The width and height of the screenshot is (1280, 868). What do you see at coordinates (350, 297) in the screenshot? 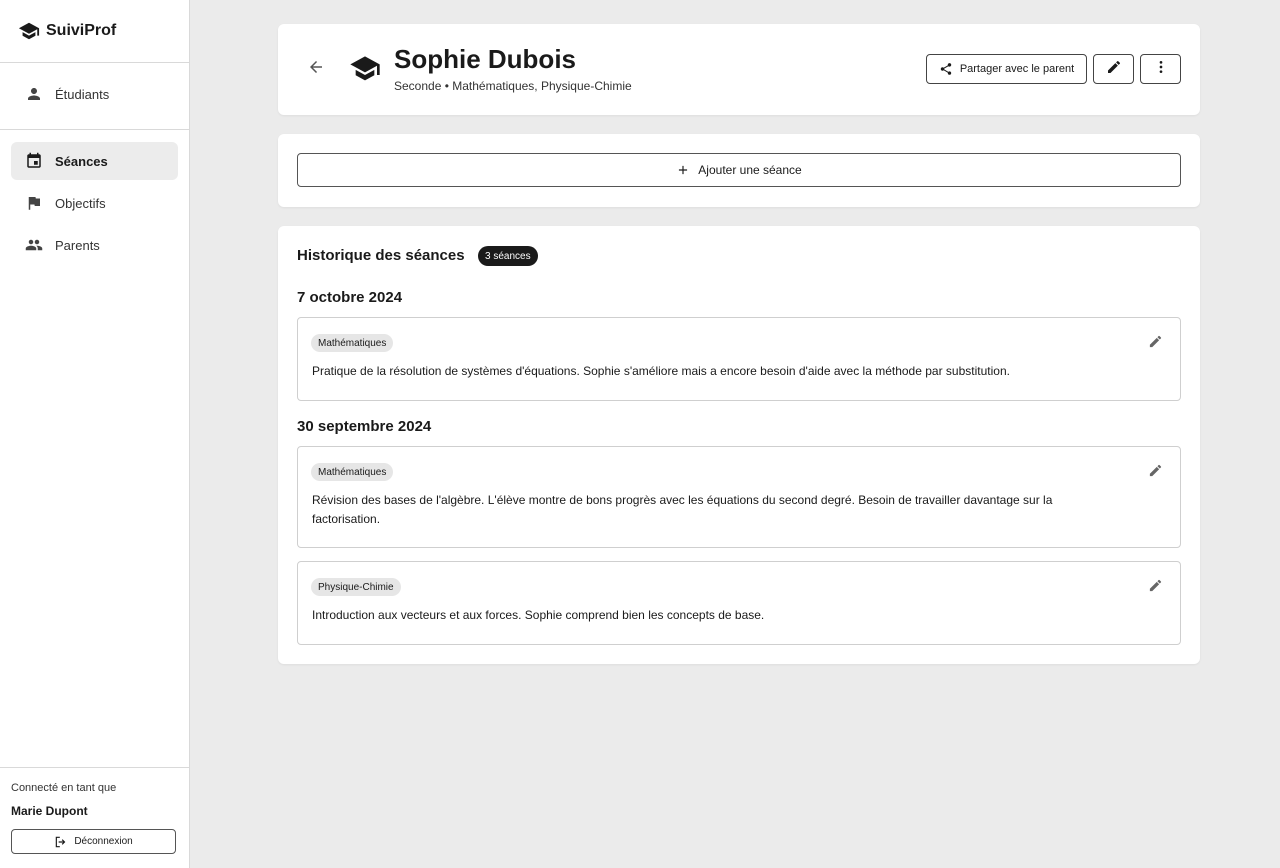
I see `date-heading: 7 octobre 2024` at bounding box center [350, 297].